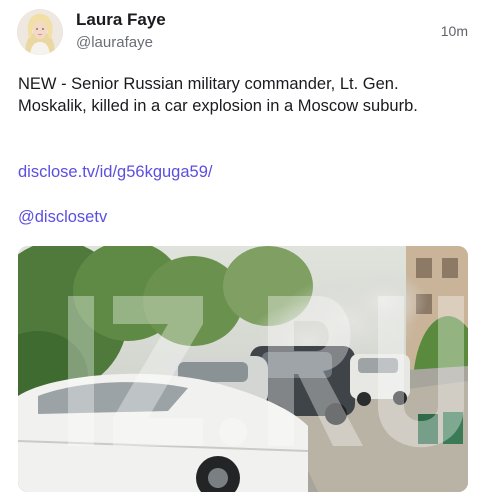 The width and height of the screenshot is (485, 500). What do you see at coordinates (454, 31) in the screenshot?
I see `post-timestamp: 10m` at bounding box center [454, 31].